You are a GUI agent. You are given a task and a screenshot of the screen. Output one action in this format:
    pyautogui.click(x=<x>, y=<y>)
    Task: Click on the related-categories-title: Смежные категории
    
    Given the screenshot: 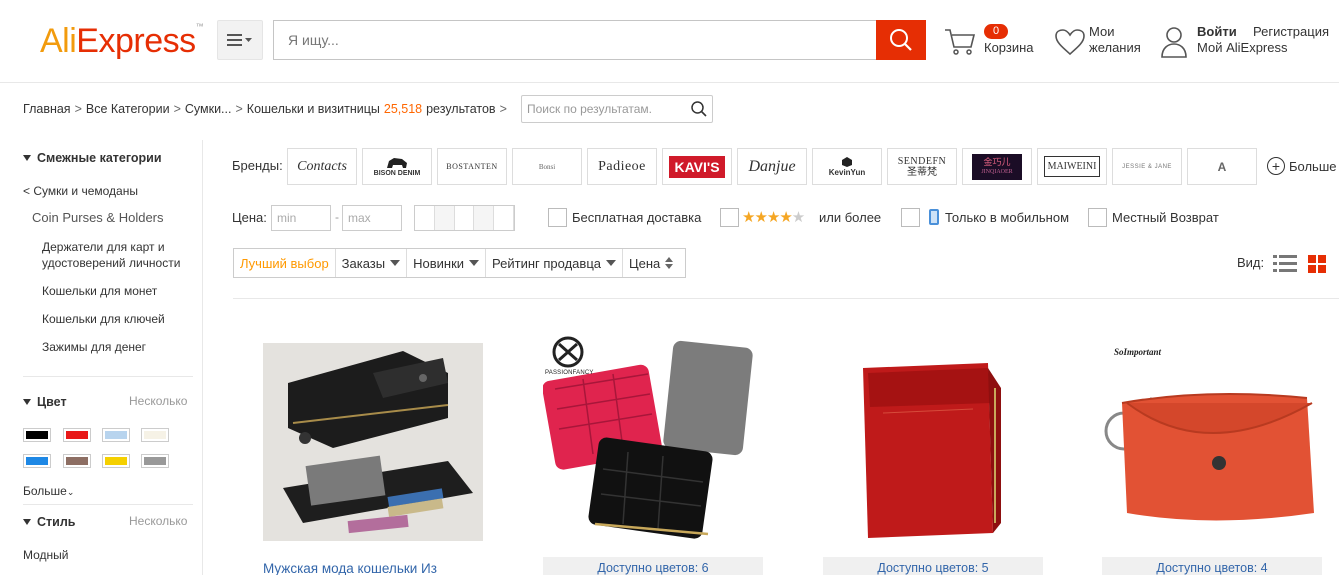 What is the action you would take?
    pyautogui.click(x=92, y=158)
    